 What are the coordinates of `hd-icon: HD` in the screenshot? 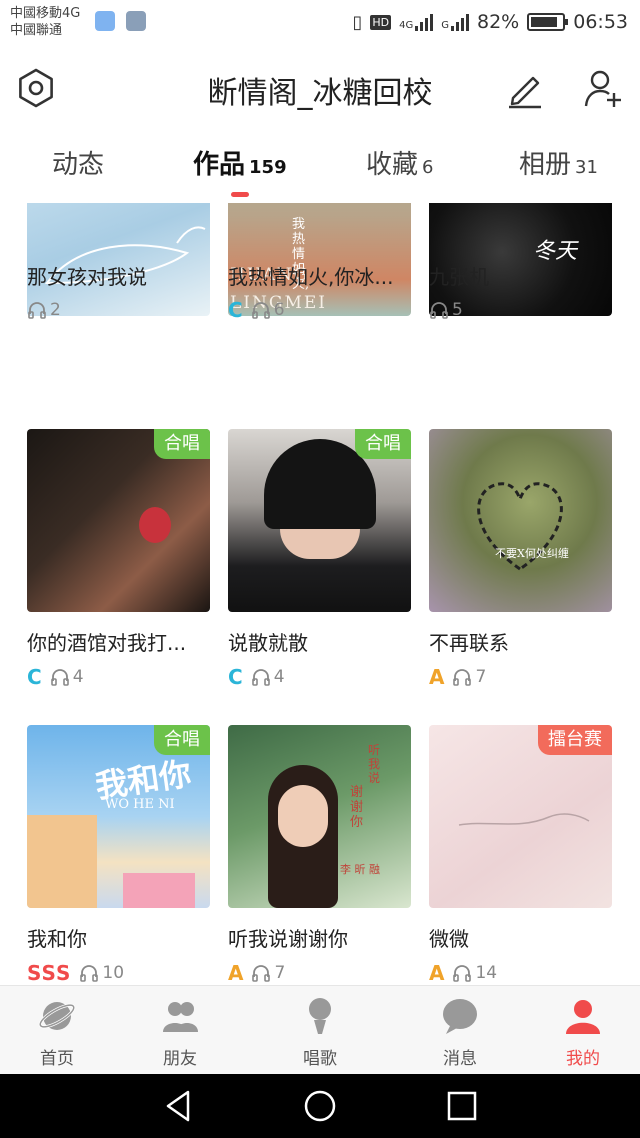 It's located at (381, 22).